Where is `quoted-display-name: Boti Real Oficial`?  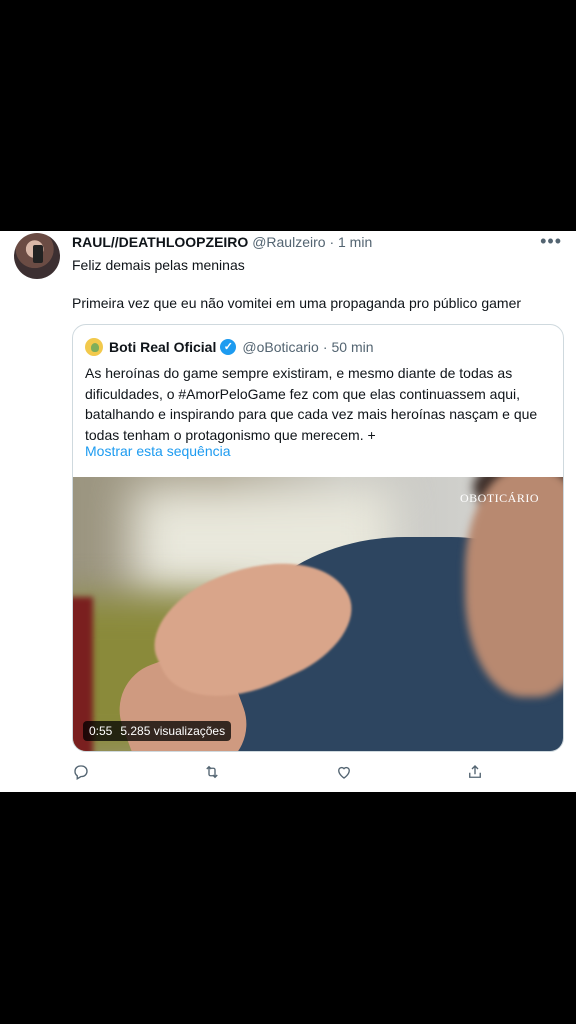
quoted-display-name: Boti Real Oficial is located at coordinates (163, 347).